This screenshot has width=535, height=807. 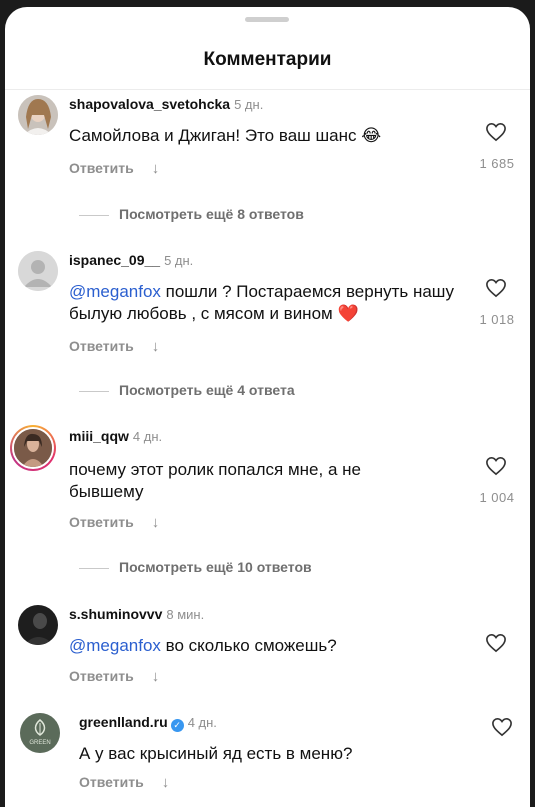 What do you see at coordinates (267, 19) in the screenshot?
I see `drag-handle` at bounding box center [267, 19].